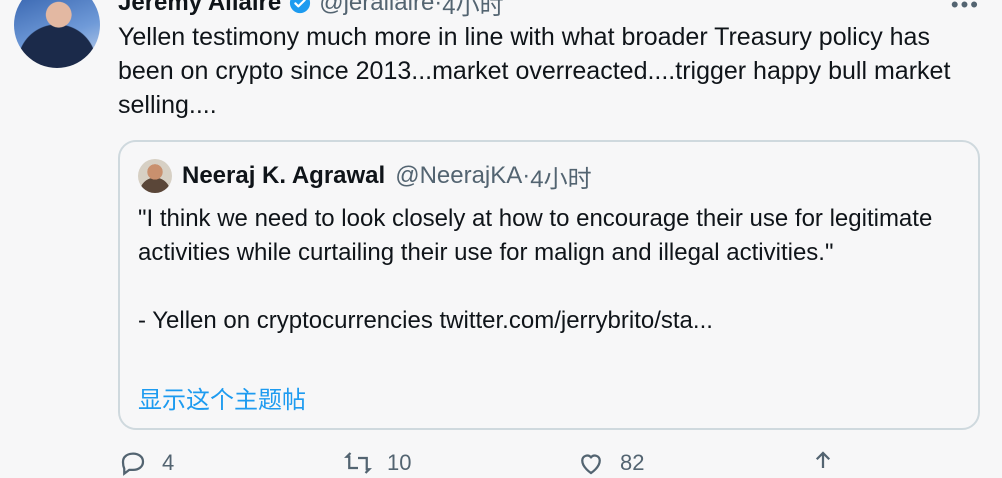 The height and width of the screenshot is (478, 1002). What do you see at coordinates (591, 464) in the screenshot?
I see `heart-icon` at bounding box center [591, 464].